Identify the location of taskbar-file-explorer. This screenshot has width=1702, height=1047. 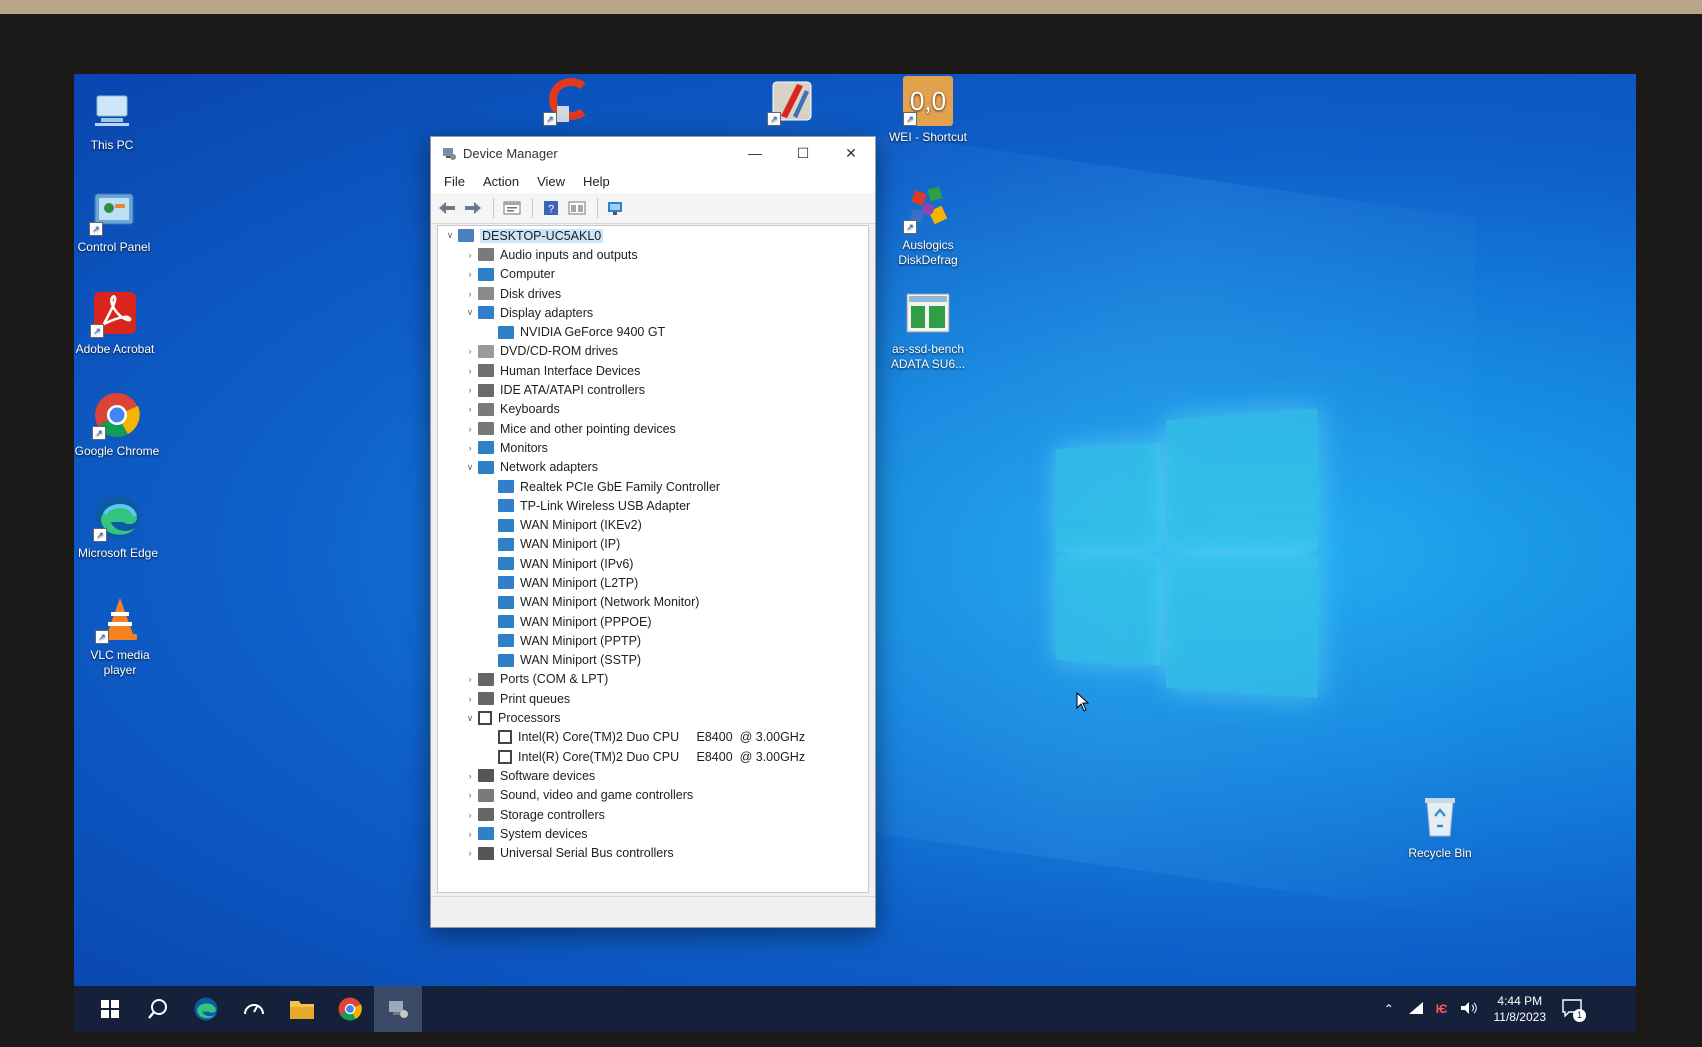
(302, 1009).